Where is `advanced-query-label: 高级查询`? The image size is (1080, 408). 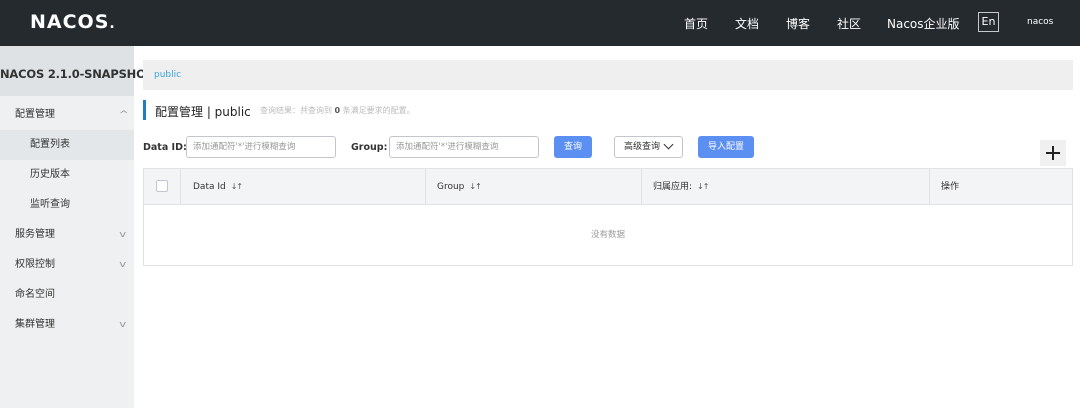 advanced-query-label: 高级查询 is located at coordinates (642, 147).